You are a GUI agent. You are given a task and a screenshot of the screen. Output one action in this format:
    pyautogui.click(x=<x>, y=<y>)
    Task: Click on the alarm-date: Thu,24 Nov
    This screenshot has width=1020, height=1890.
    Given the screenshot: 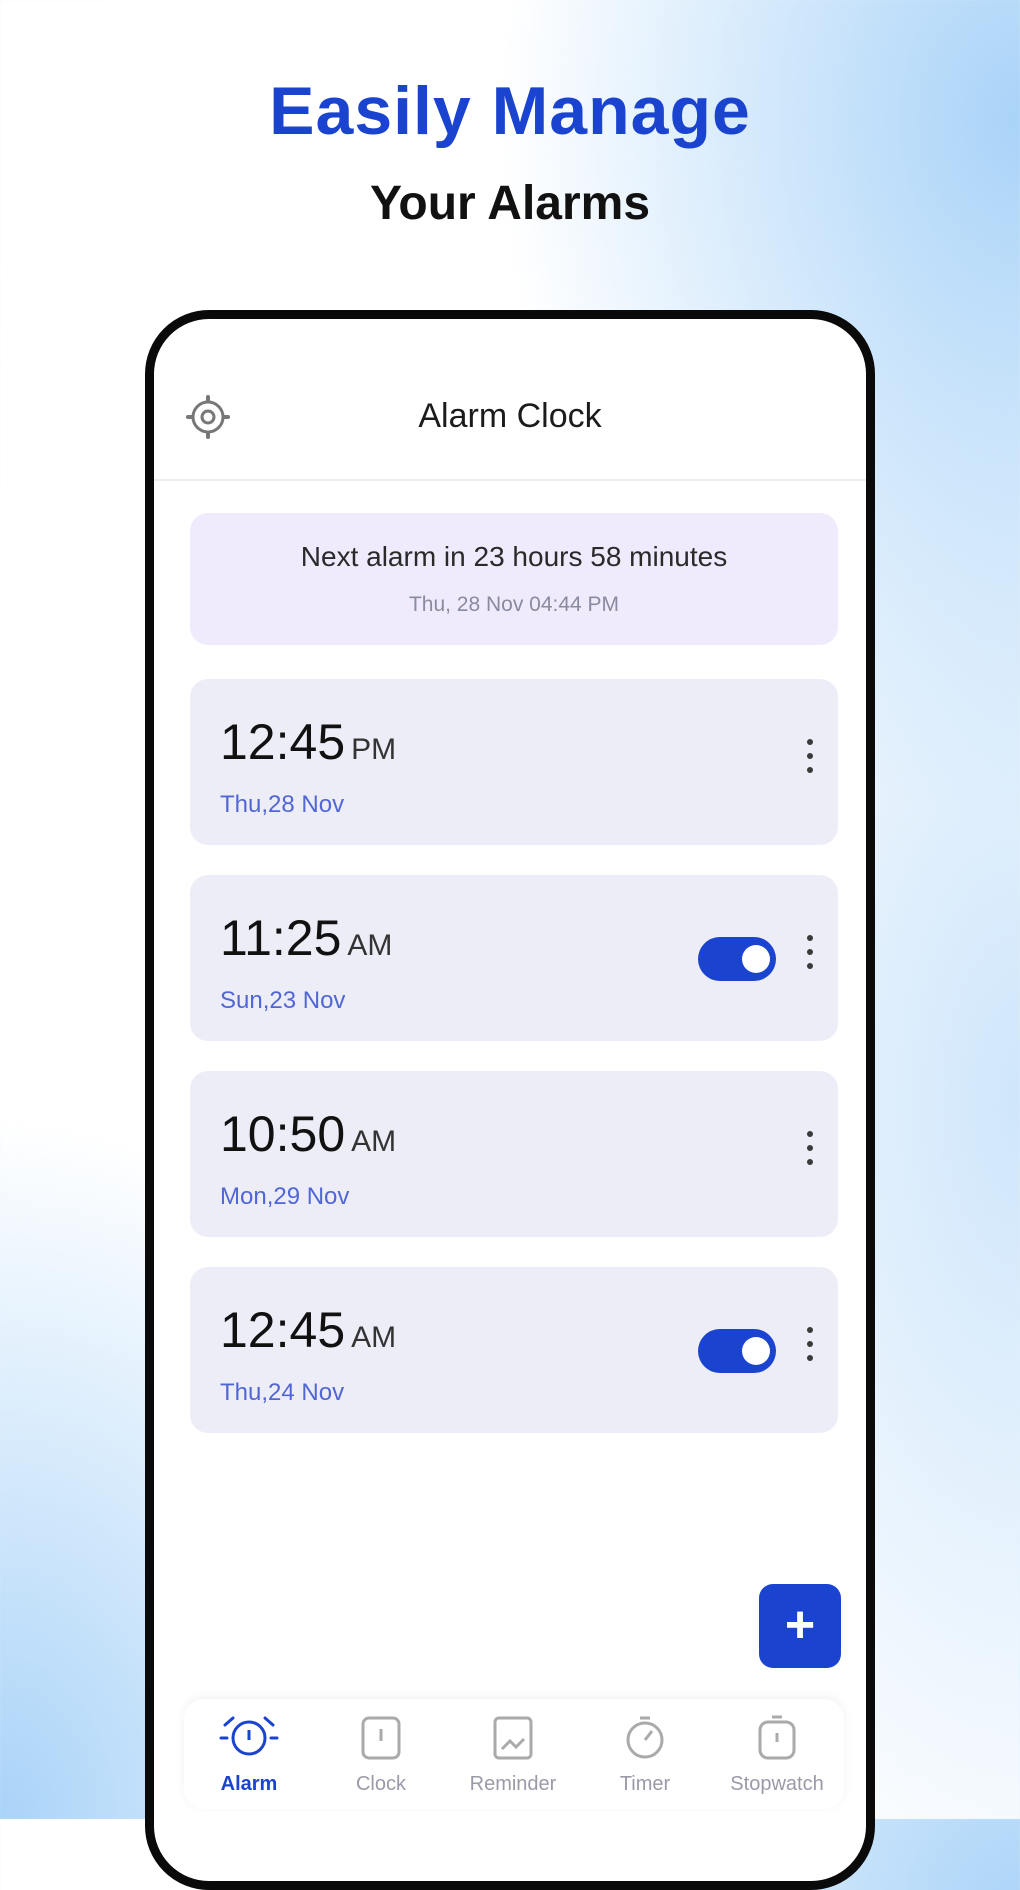 What is the action you would take?
    pyautogui.click(x=282, y=1392)
    